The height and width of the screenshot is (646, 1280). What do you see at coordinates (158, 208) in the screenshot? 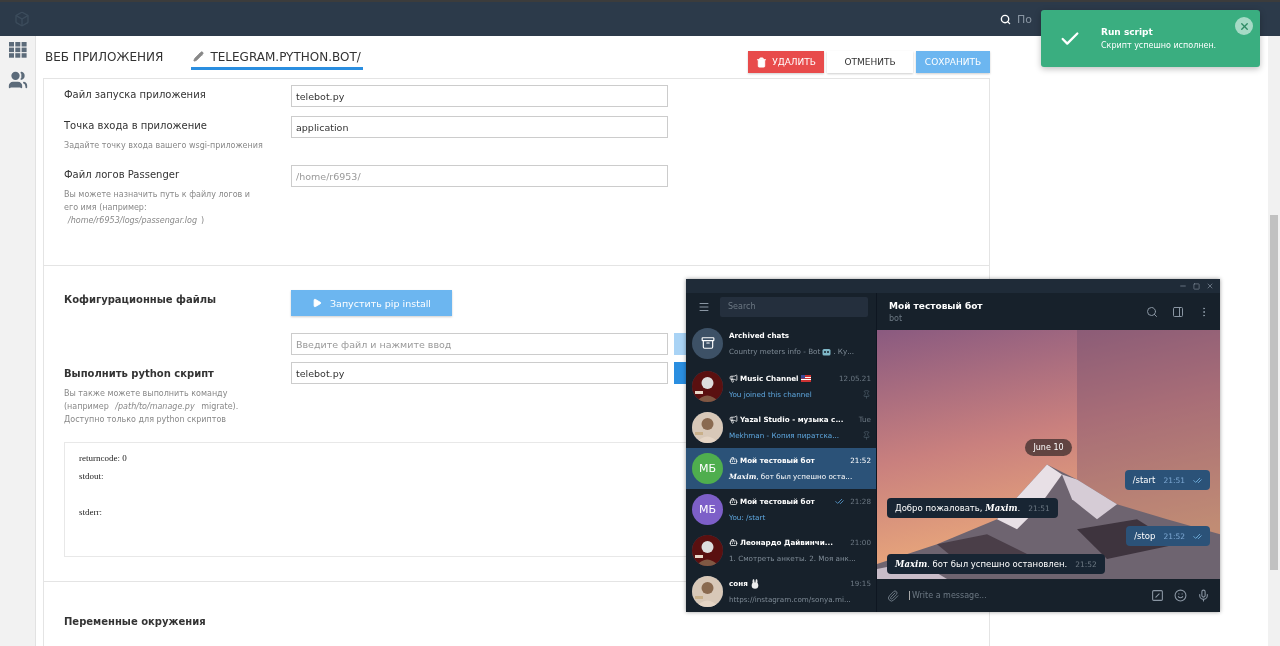
I see `field-hint: Вы можете назначить путь к файлу логов и его имя (например: /home/r6953/logs/passengar.log)` at bounding box center [158, 208].